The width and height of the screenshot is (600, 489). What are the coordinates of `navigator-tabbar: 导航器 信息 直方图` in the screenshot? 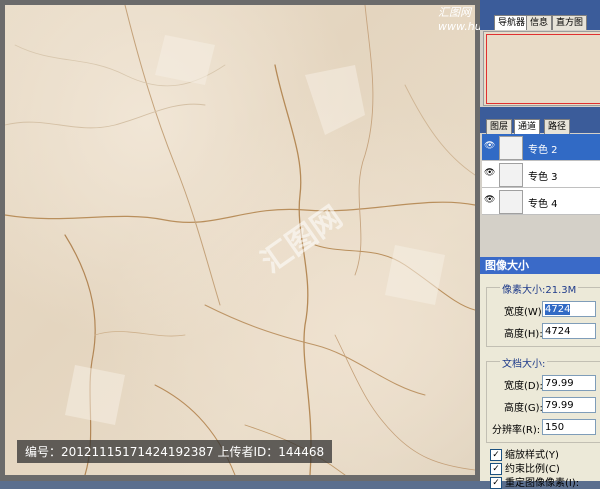 It's located at (540, 15).